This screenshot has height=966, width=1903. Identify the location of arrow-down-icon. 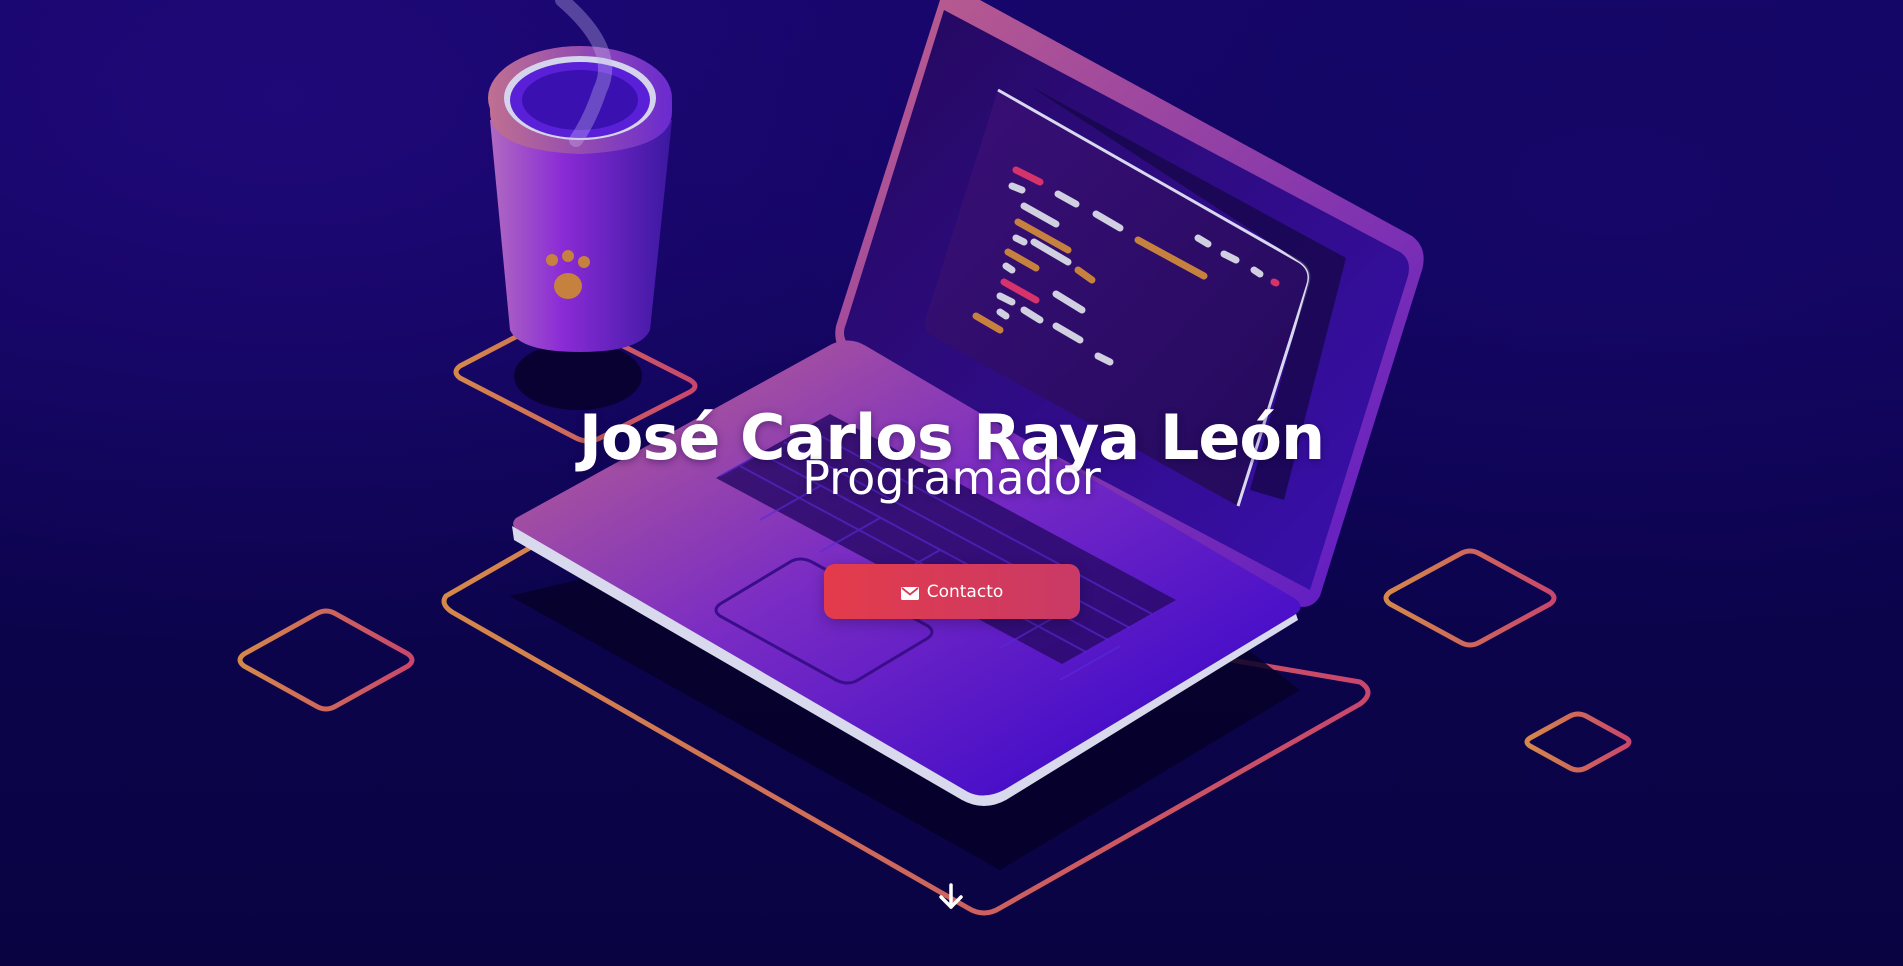
(951, 897).